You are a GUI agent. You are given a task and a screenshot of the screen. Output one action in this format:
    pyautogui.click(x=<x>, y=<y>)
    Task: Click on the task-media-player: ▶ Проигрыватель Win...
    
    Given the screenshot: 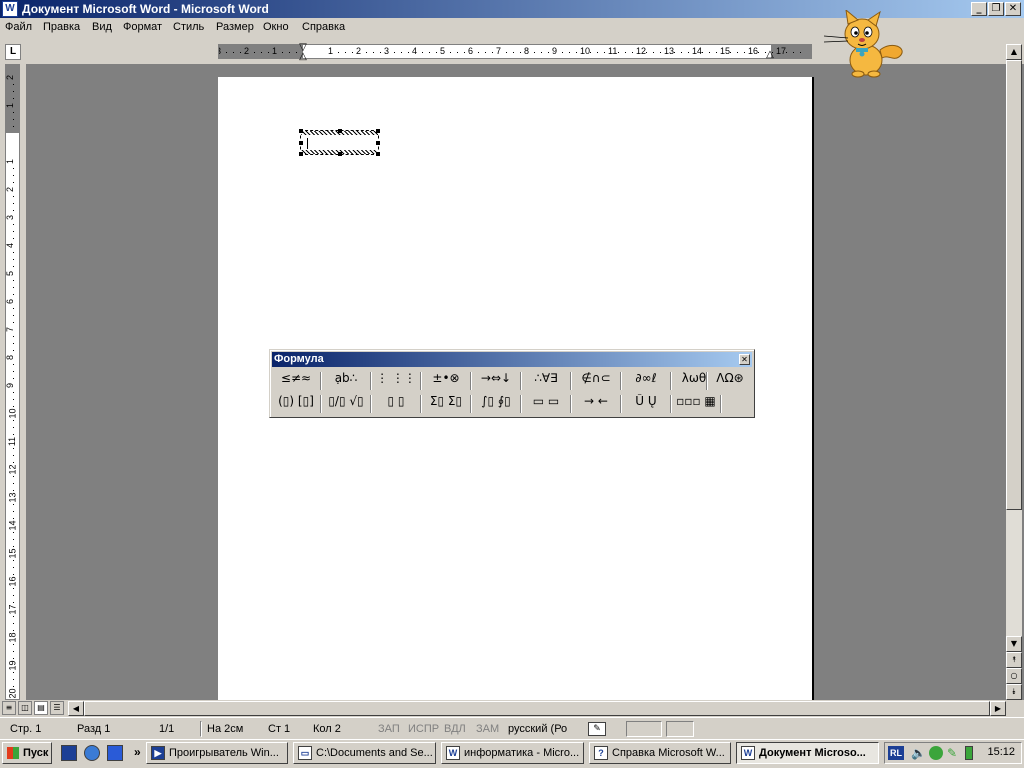 What is the action you would take?
    pyautogui.click(x=217, y=753)
    